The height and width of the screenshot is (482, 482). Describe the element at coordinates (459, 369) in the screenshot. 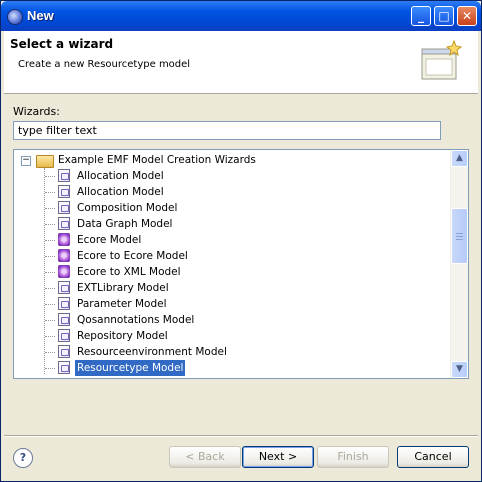

I see `scroll-down-button: ▼` at that location.